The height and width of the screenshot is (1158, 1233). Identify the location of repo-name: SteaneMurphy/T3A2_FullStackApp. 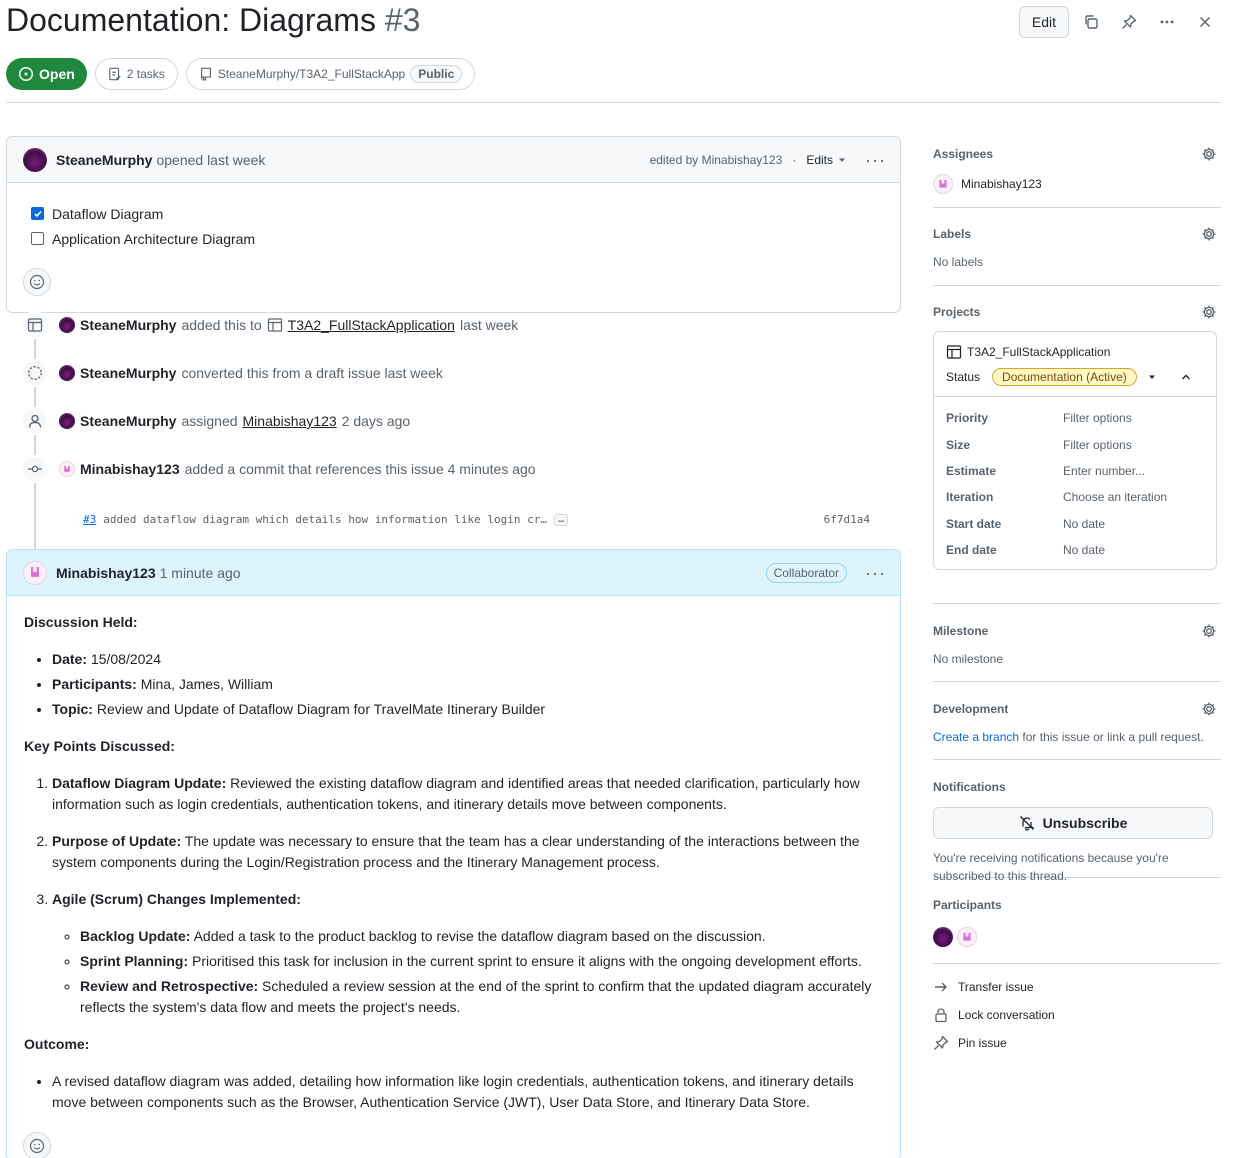
(311, 74).